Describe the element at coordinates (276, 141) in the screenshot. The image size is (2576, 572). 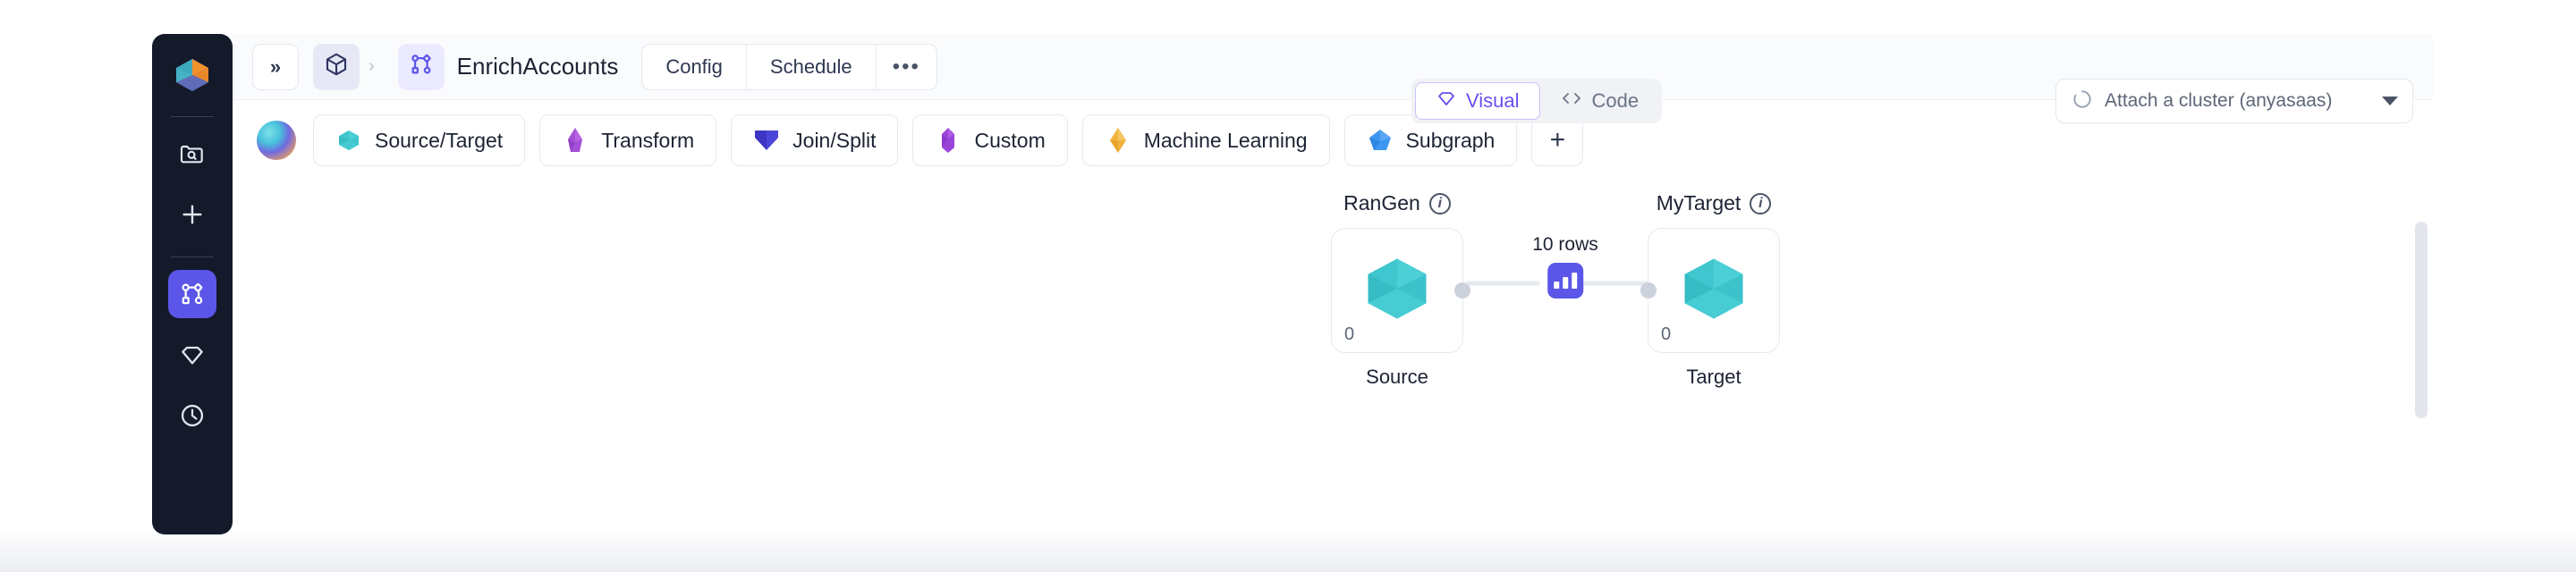
I see `sphere-icon` at that location.